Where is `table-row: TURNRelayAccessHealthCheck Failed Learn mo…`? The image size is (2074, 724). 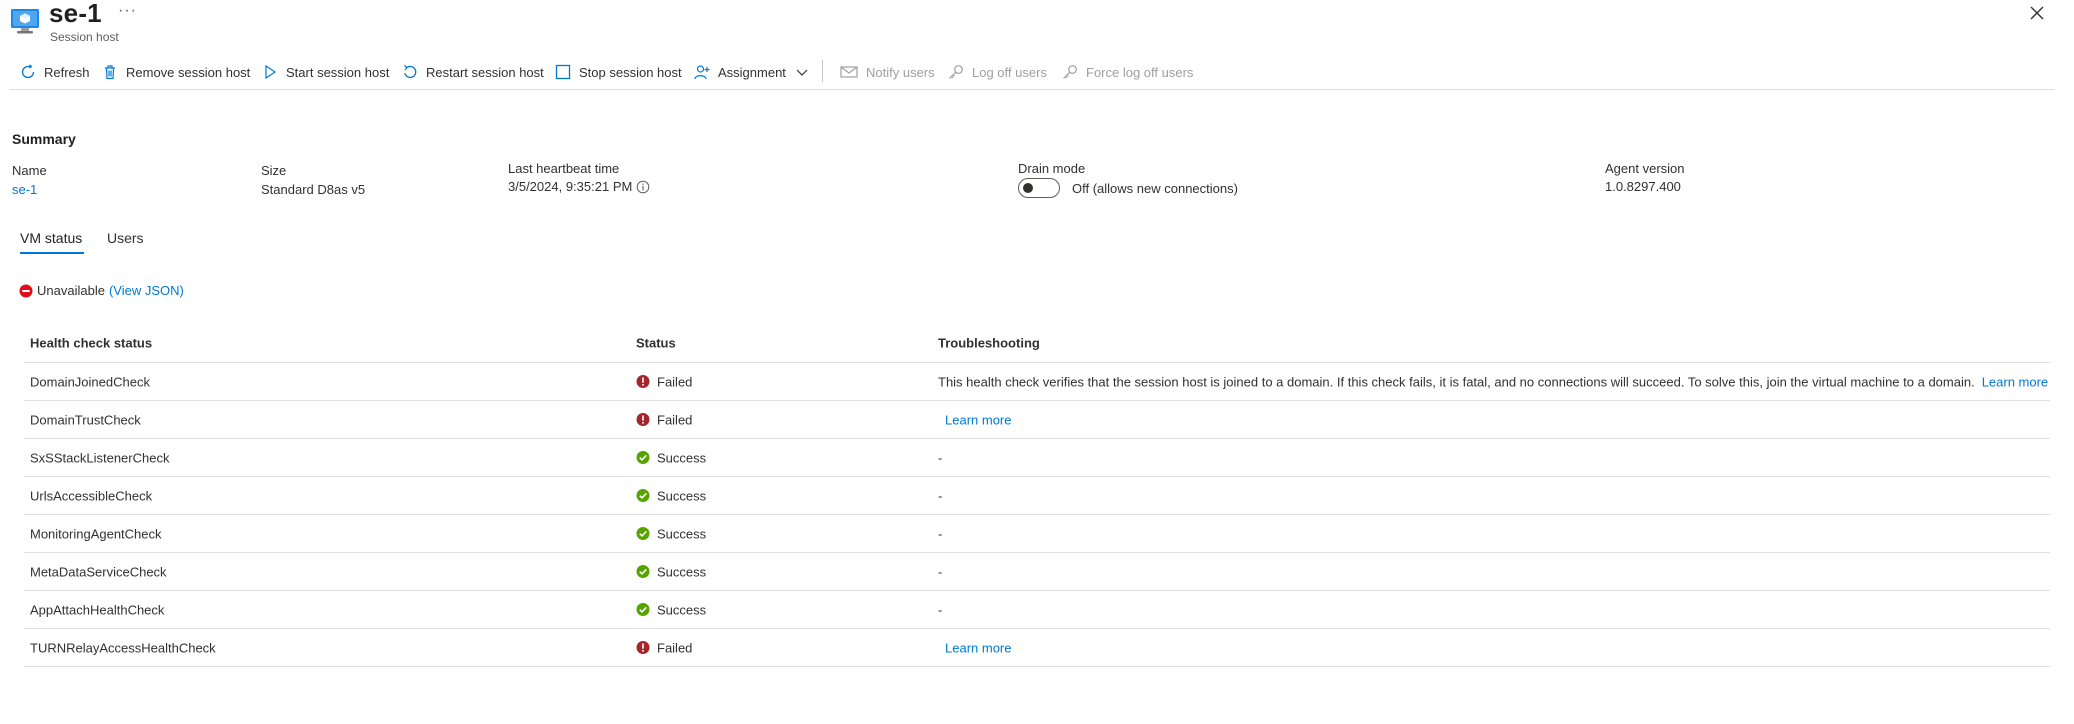 table-row: TURNRelayAccessHealthCheck Failed Learn mo… is located at coordinates (1037, 648).